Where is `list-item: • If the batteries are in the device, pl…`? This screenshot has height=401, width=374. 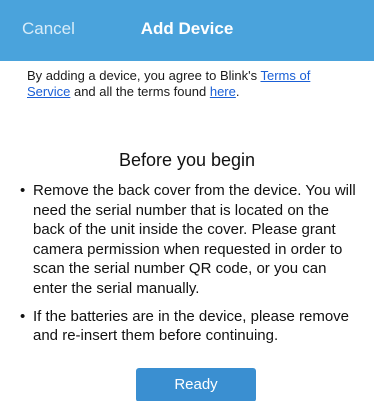
list-item: • If the batteries are in the device, pl… is located at coordinates (191, 326).